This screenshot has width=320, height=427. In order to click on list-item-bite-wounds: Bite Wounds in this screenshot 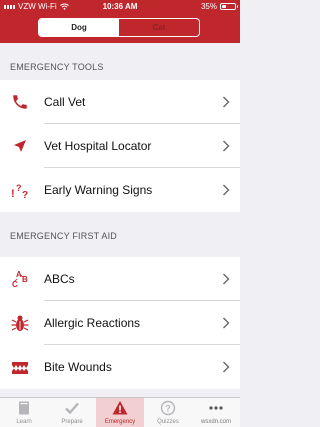, I will do `click(120, 367)`.